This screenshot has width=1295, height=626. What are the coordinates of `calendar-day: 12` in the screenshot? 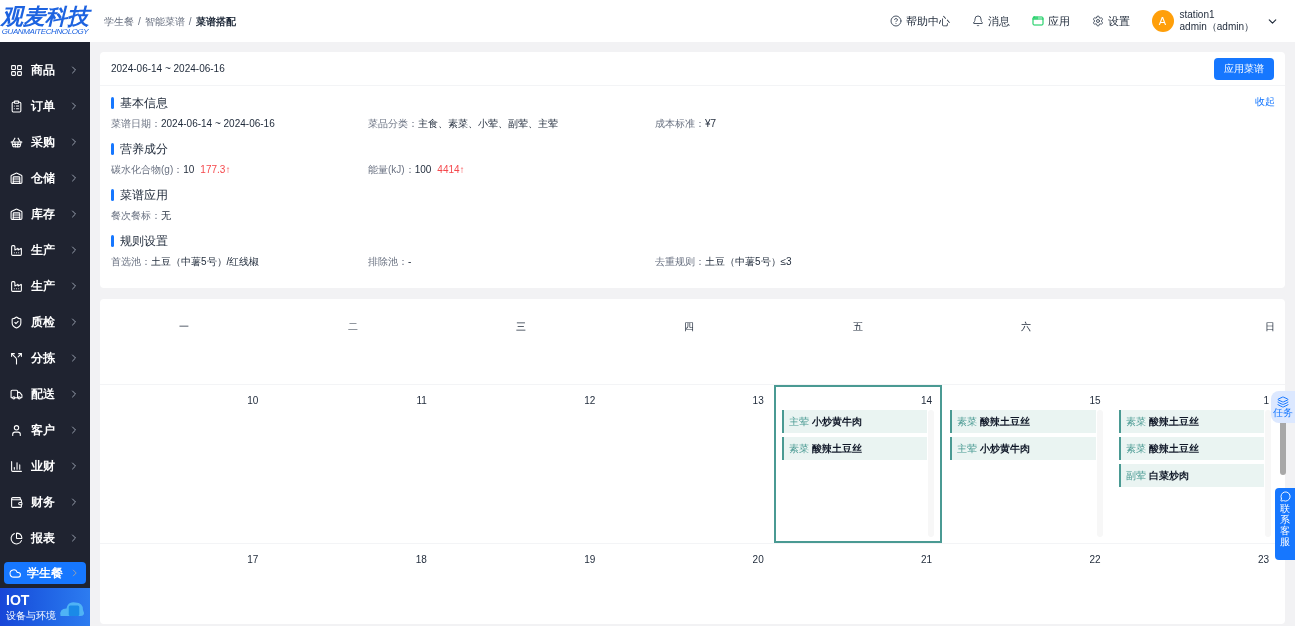 It's located at (521, 464).